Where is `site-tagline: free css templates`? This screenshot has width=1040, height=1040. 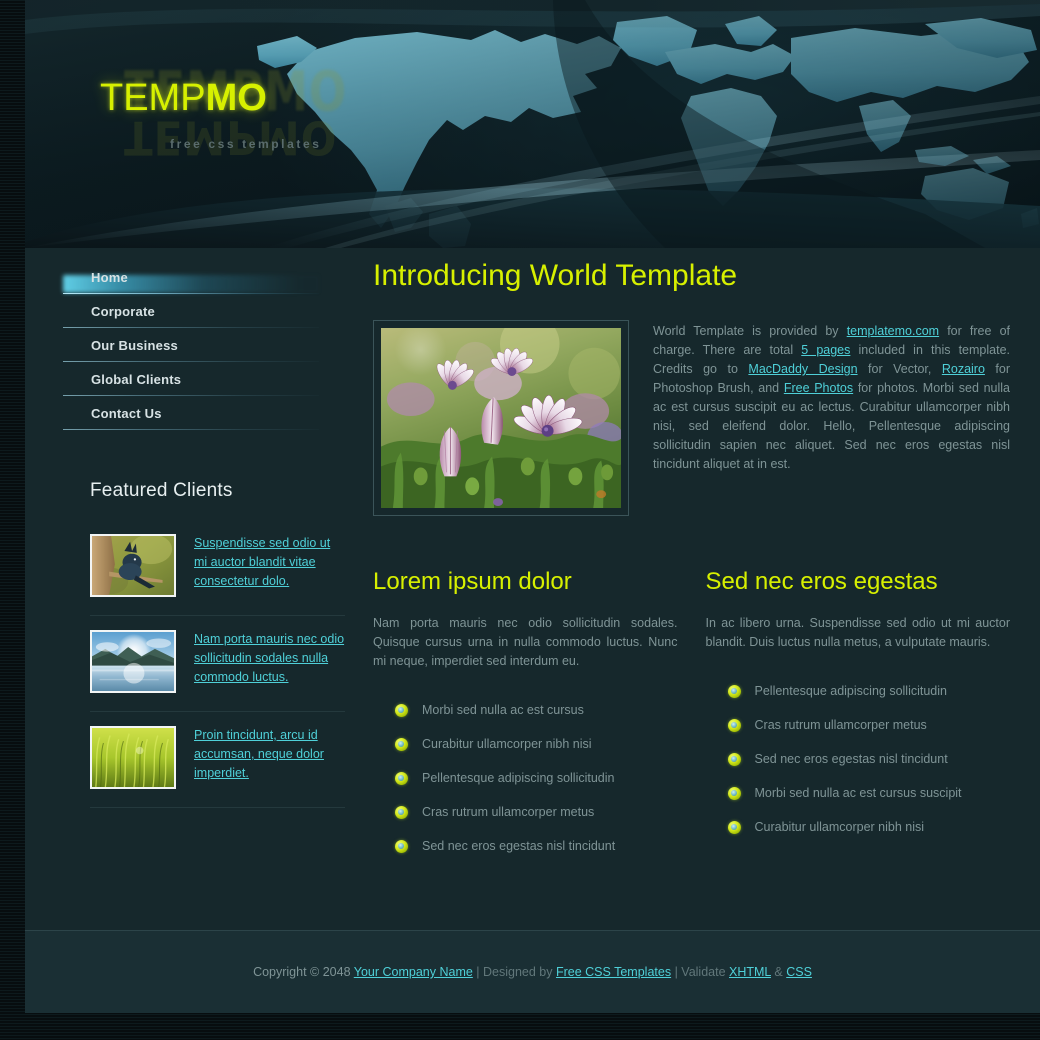
site-tagline: free css templates is located at coordinates (246, 144).